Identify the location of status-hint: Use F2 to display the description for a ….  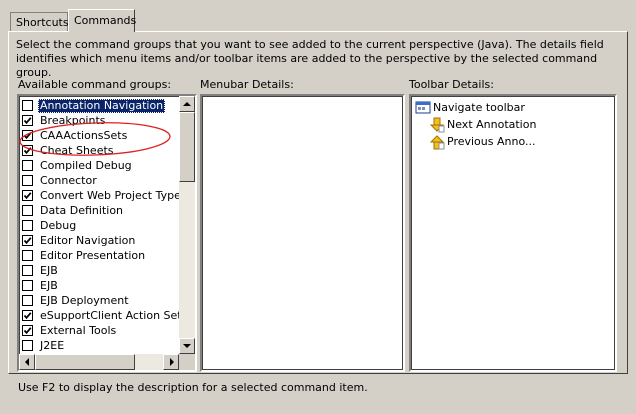
(193, 387).